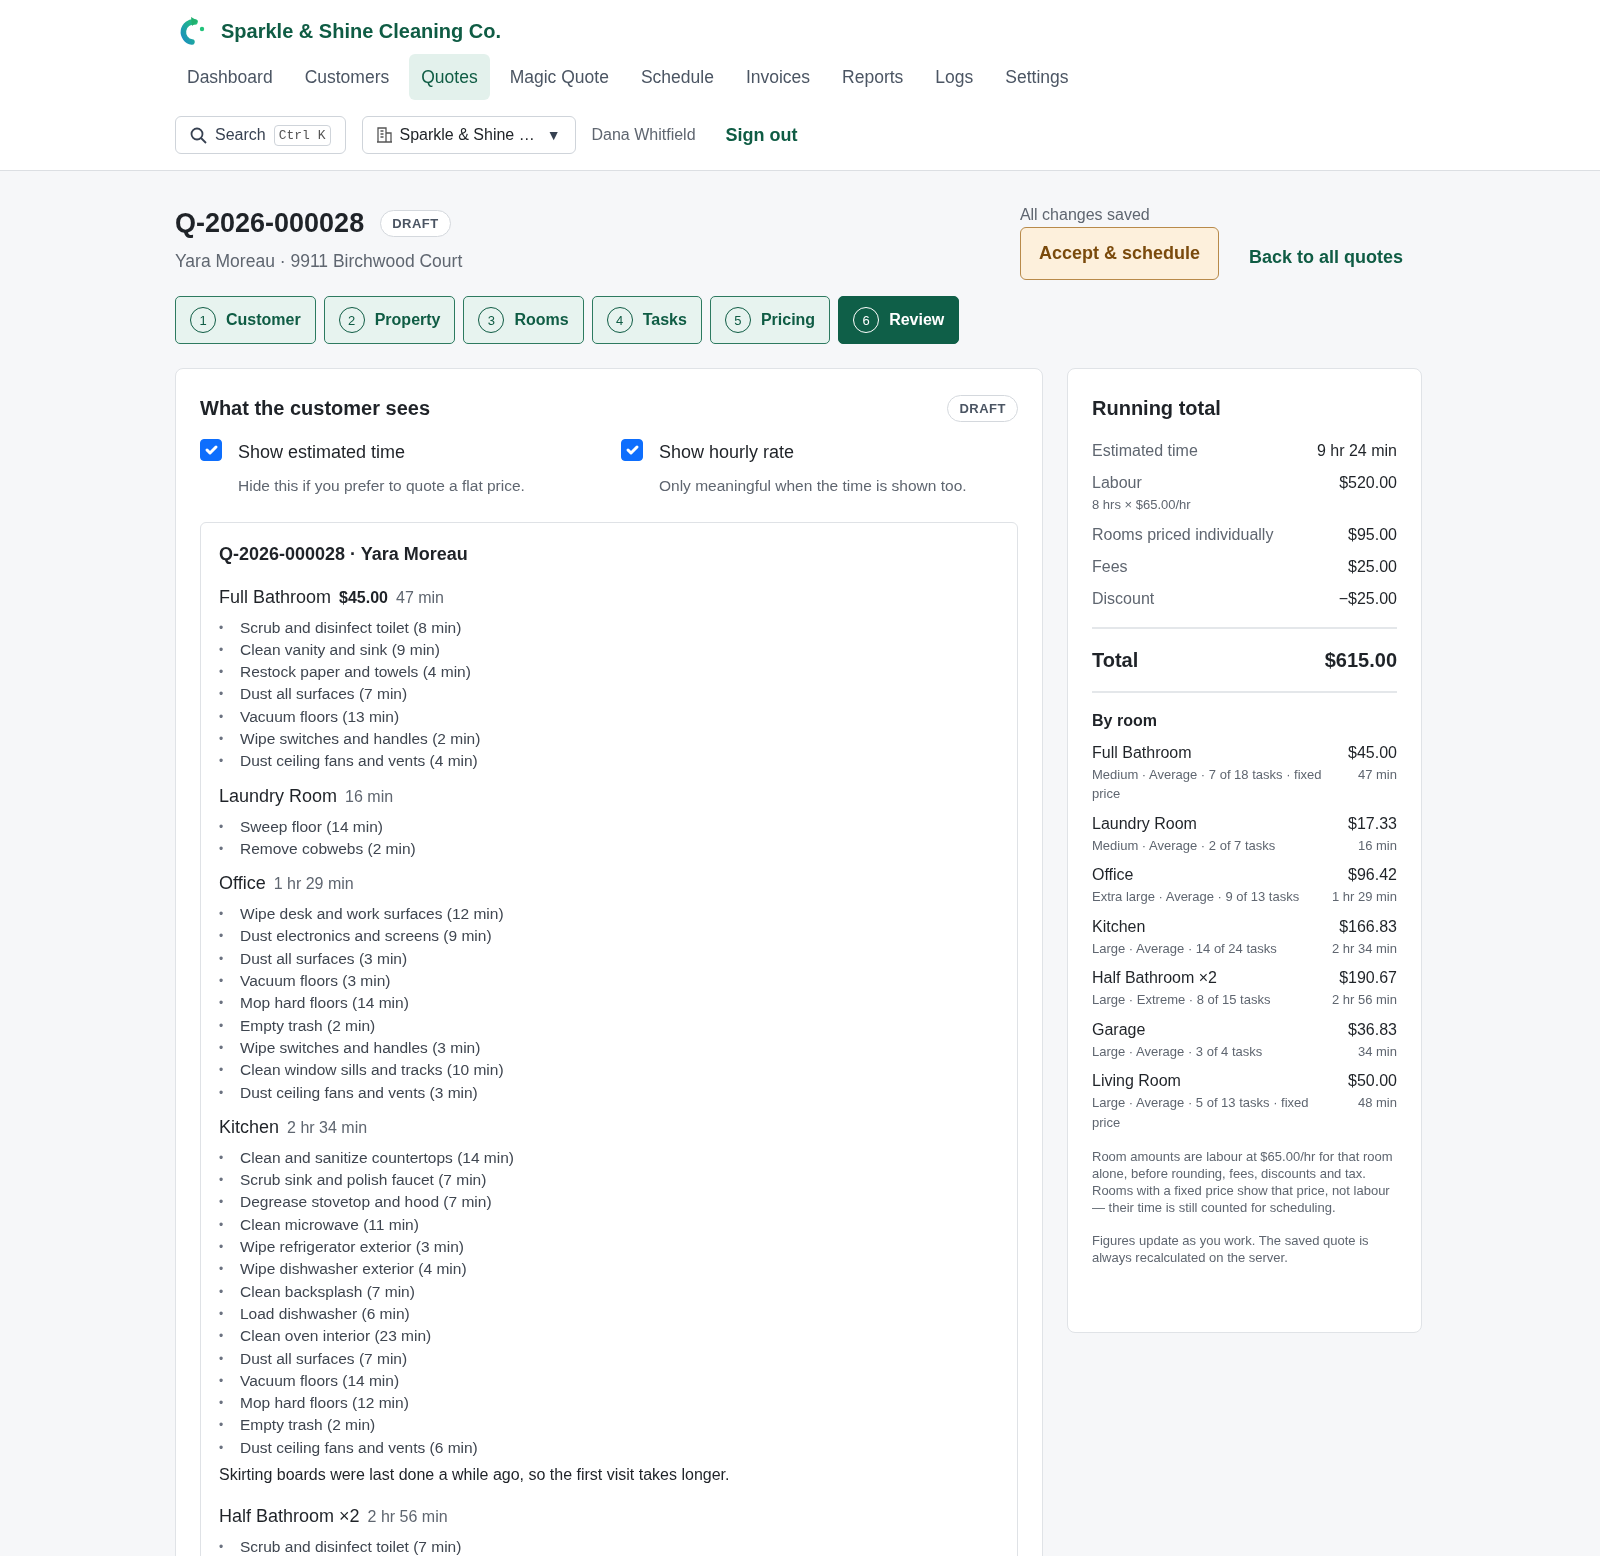 The width and height of the screenshot is (1600, 1556). What do you see at coordinates (449, 77) in the screenshot?
I see `nav-link: Quotes` at bounding box center [449, 77].